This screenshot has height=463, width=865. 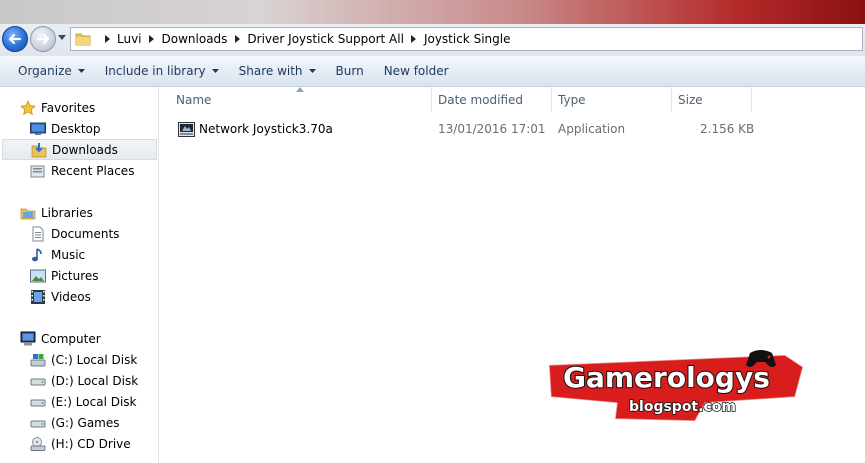 I want to click on sidebar-item-drive-e: (E:) Local Disk, so click(x=79, y=401).